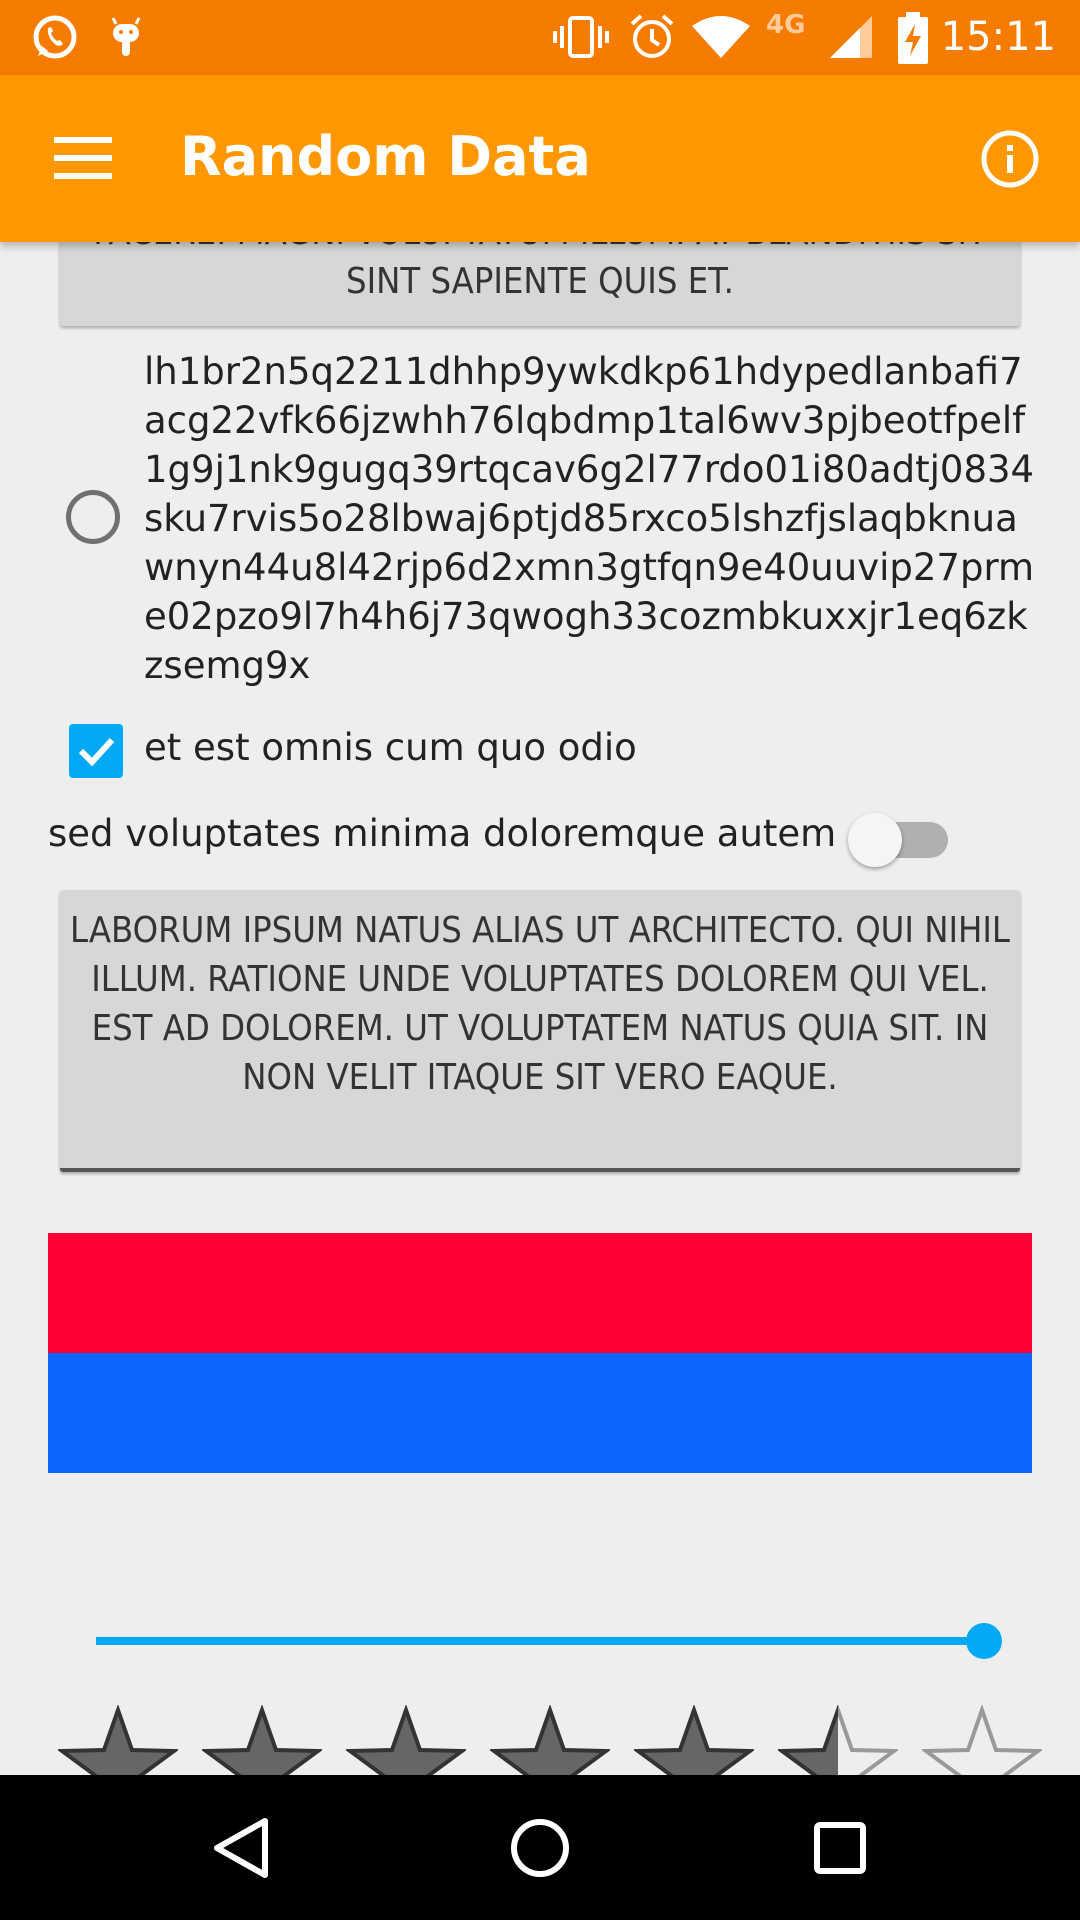 Image resolution: width=1080 pixels, height=1920 pixels. I want to click on signal-icon, so click(851, 37).